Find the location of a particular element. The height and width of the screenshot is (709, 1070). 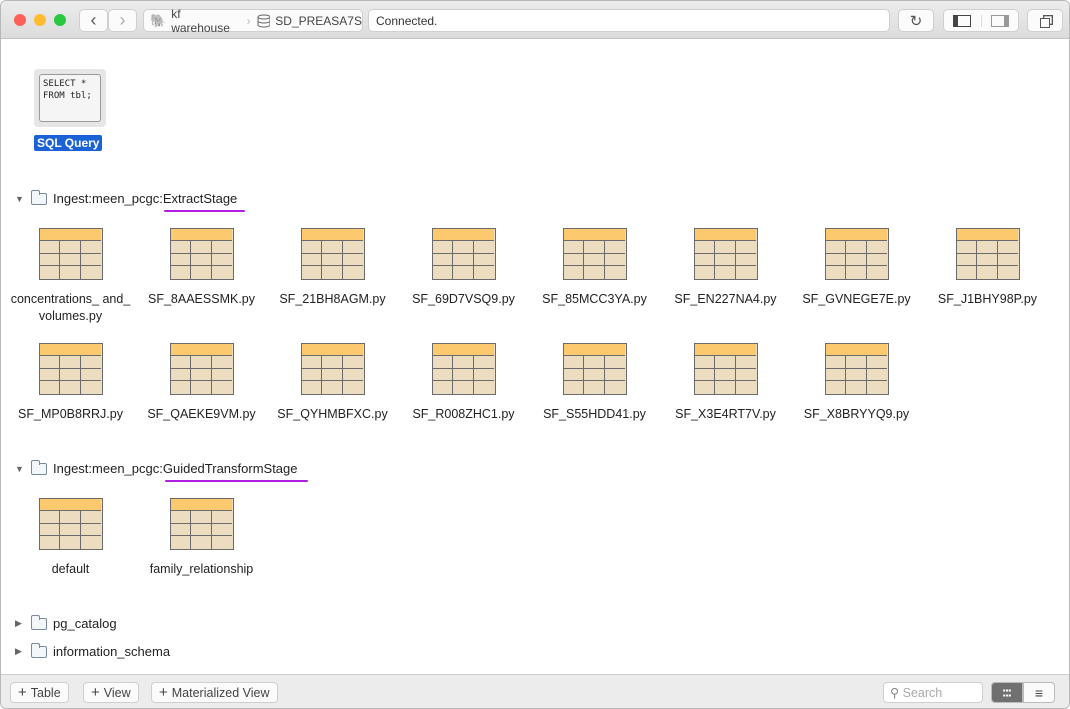

table-item: default is located at coordinates (70, 555).